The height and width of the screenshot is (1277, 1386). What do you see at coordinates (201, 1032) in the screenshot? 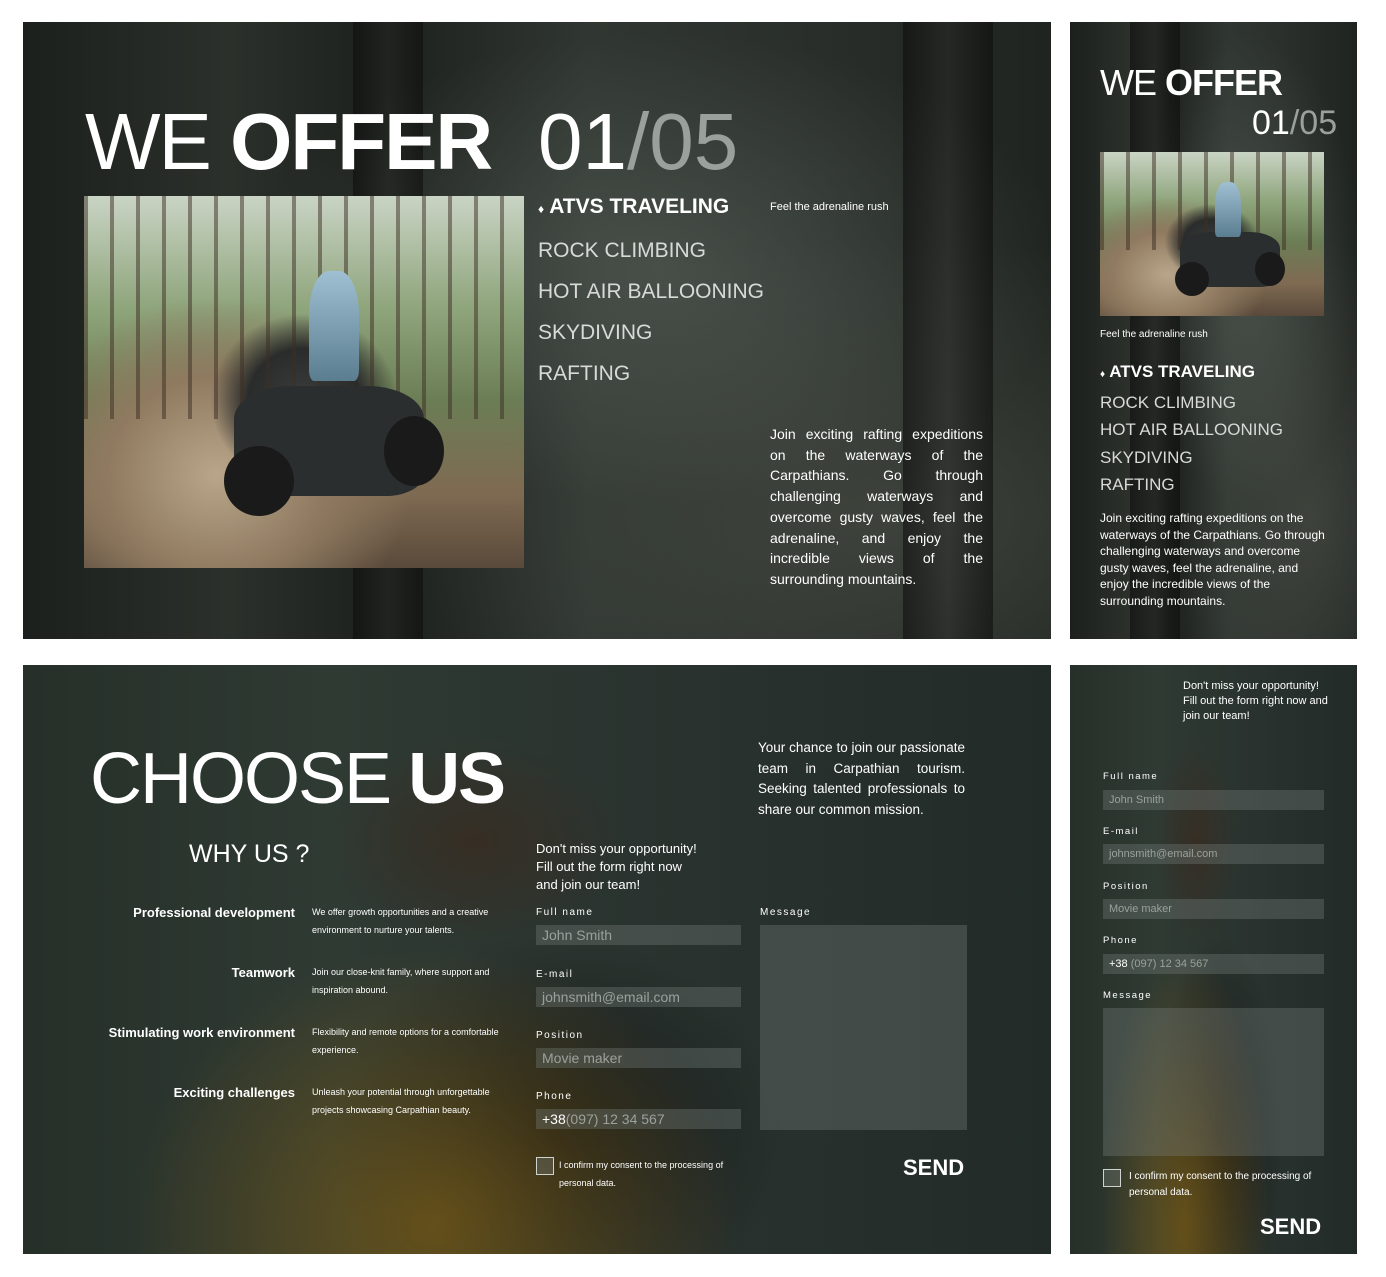
I see `reason-title: Stimulating work environment` at bounding box center [201, 1032].